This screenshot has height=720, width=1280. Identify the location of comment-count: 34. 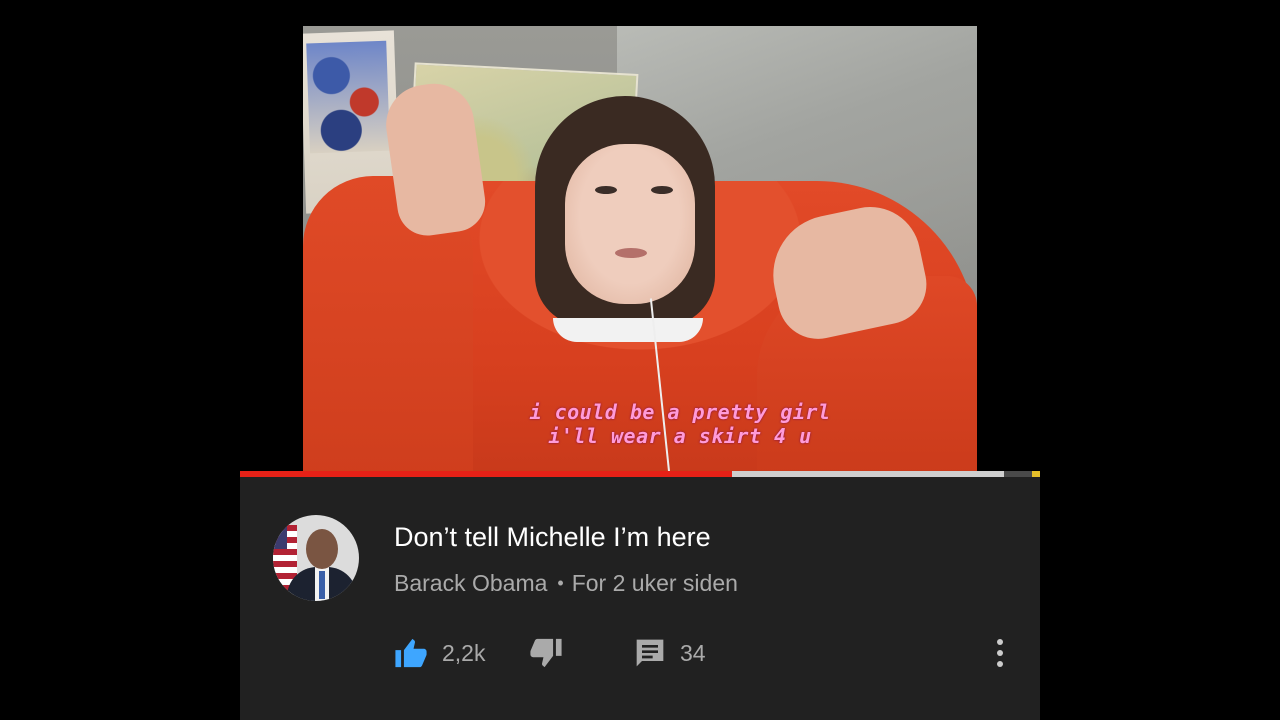
(693, 652).